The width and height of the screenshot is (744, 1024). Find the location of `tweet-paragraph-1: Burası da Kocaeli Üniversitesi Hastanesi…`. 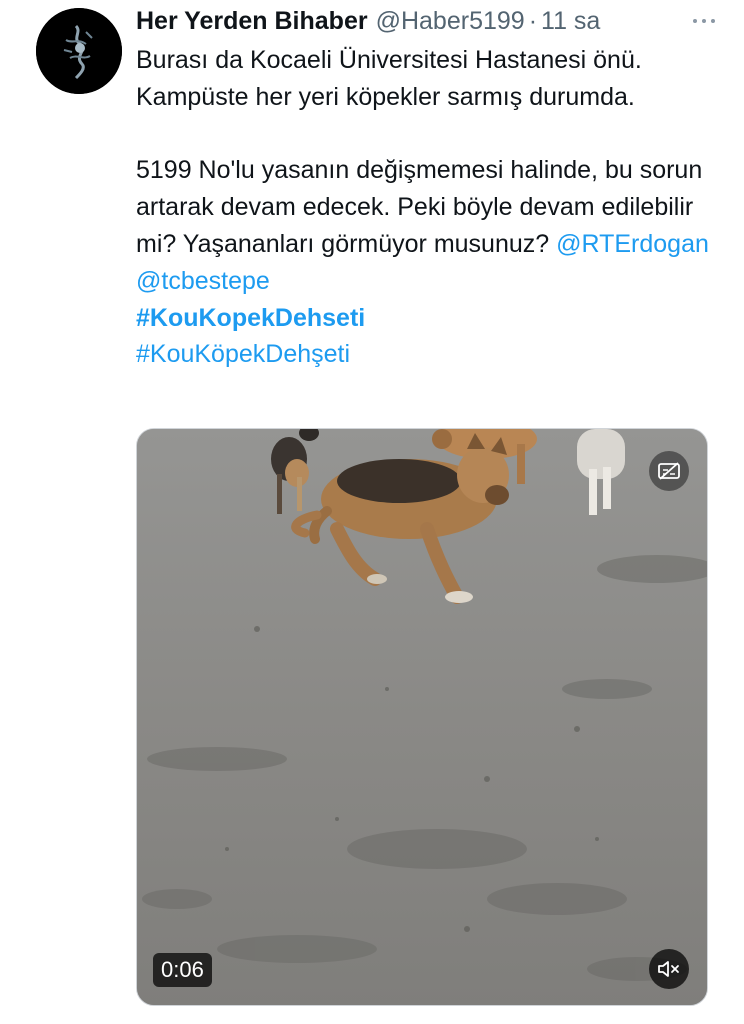

tweet-paragraph-1: Burası da Kocaeli Üniversitesi Hastanesi… is located at coordinates (389, 78).